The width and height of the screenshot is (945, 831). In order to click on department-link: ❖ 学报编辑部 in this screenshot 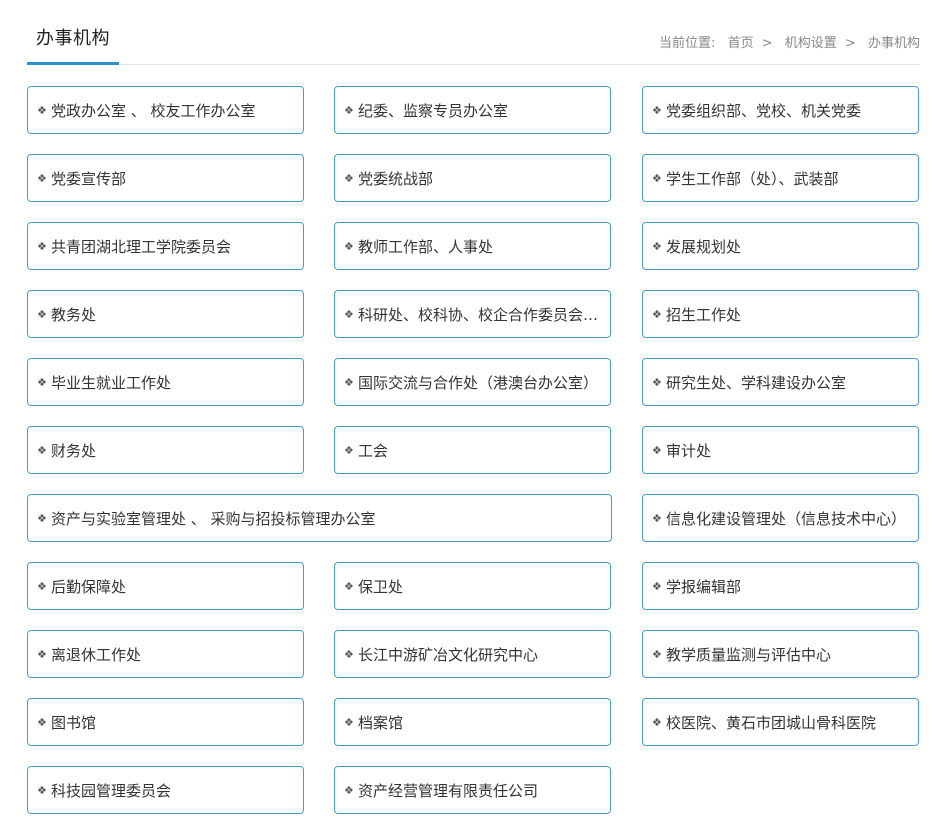, I will do `click(780, 586)`.